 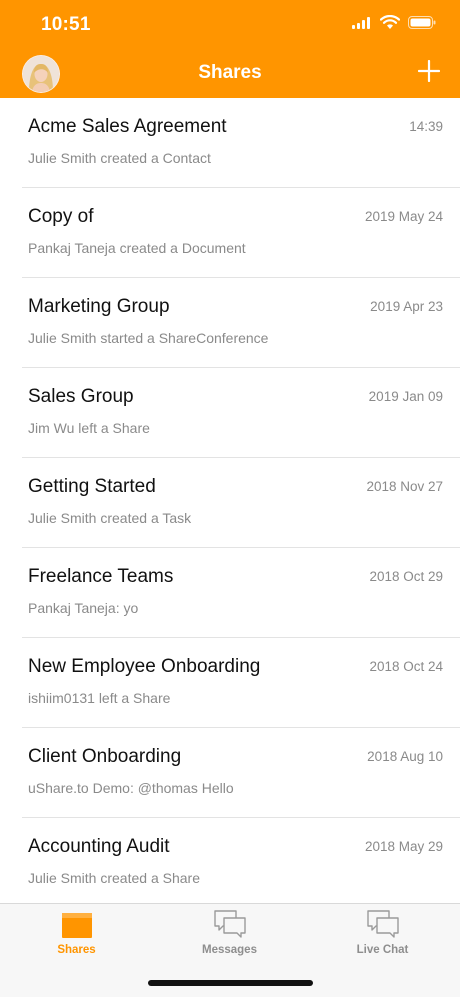 What do you see at coordinates (99, 846) in the screenshot?
I see `share-title: Accounting Audit` at bounding box center [99, 846].